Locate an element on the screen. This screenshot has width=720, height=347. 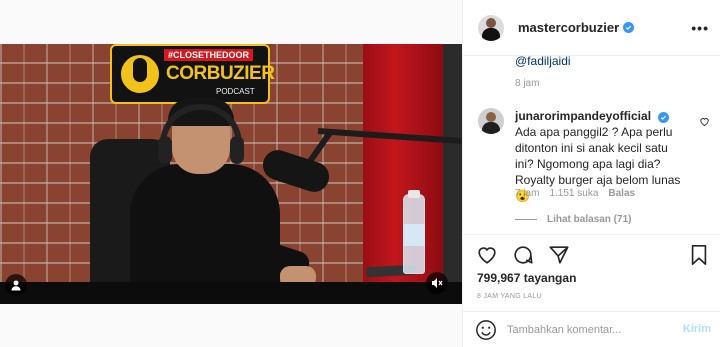
speaker-muted-icon is located at coordinates (437, 283).